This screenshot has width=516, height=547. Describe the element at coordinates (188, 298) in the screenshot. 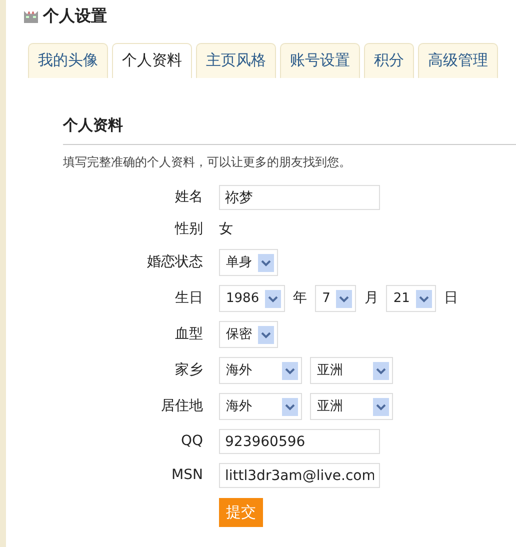

I see `field-label: 生日` at that location.